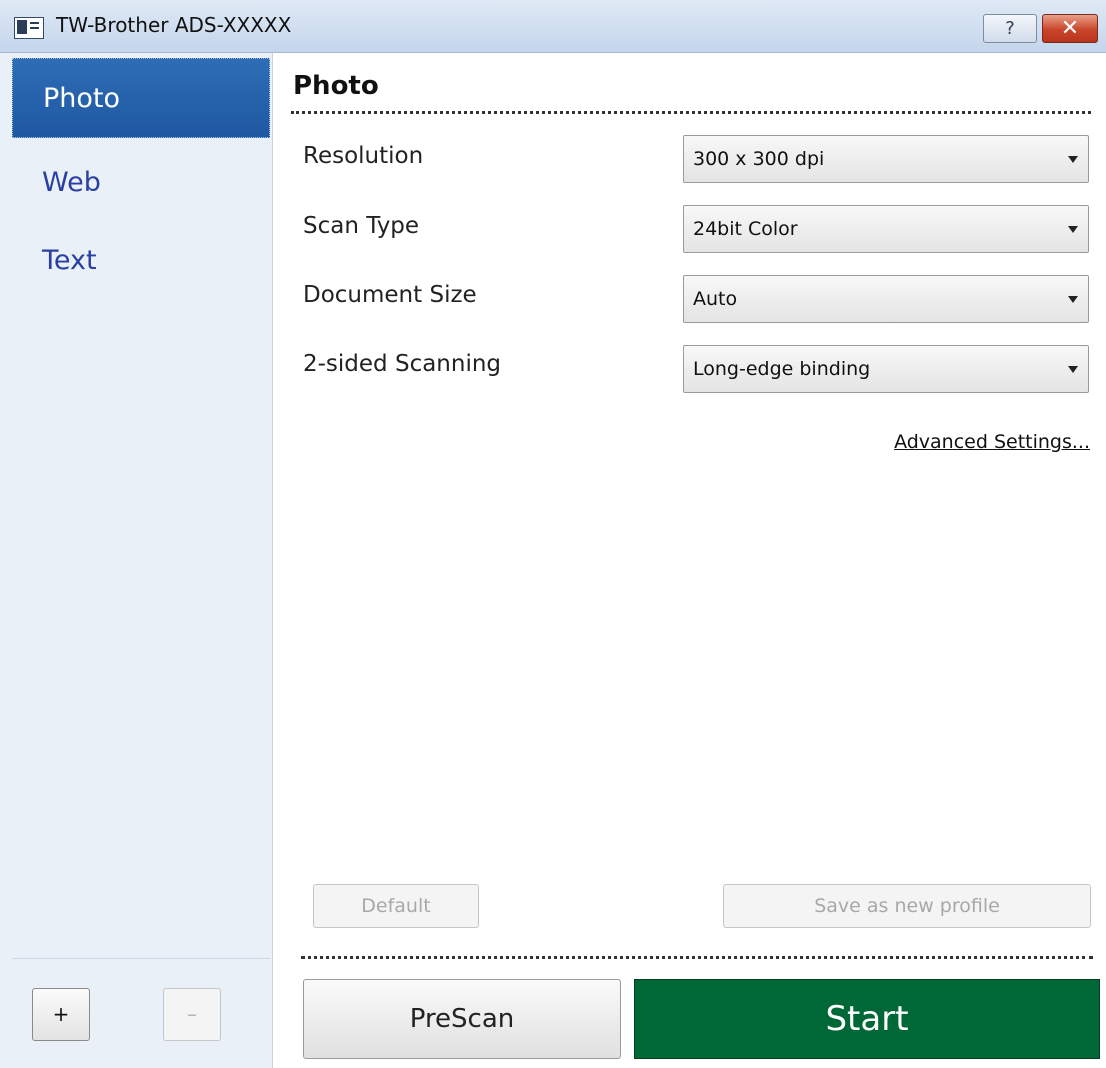 This screenshot has height=1068, width=1106. Describe the element at coordinates (715, 299) in the screenshot. I see `document-size-value: Auto` at that location.